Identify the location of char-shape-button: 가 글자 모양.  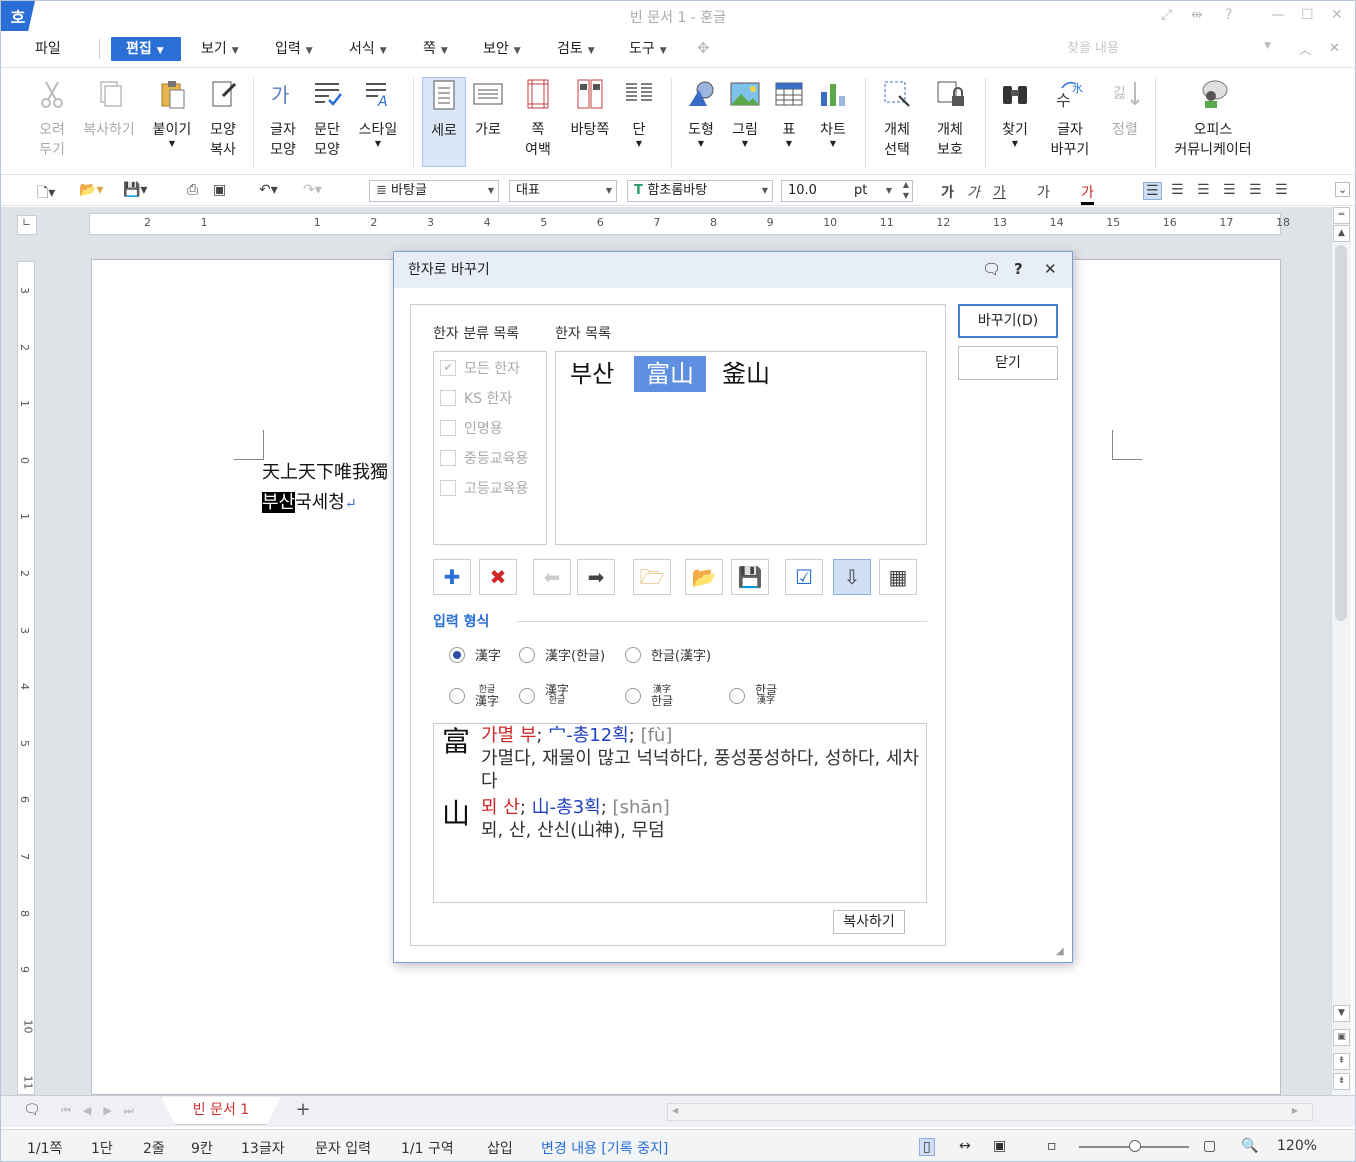
(283, 119).